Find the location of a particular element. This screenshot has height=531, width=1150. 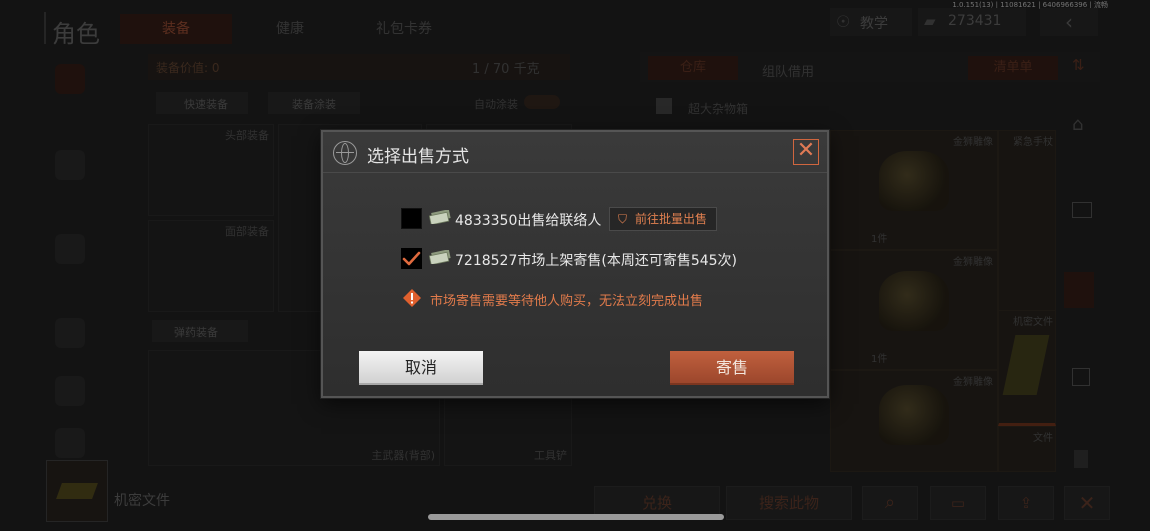

quick-equip-button: 快速装备 is located at coordinates (202, 103).